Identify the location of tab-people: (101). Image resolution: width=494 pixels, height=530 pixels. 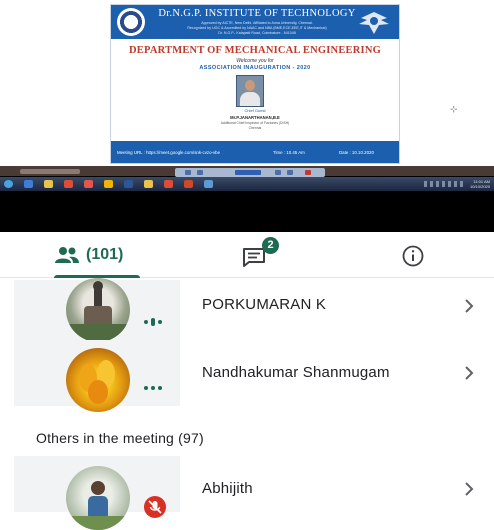
(90, 255).